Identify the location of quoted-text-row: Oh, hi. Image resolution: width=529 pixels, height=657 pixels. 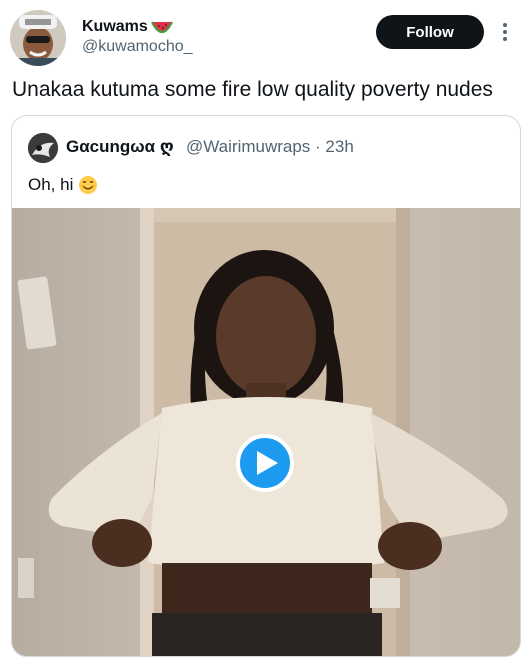
(63, 185).